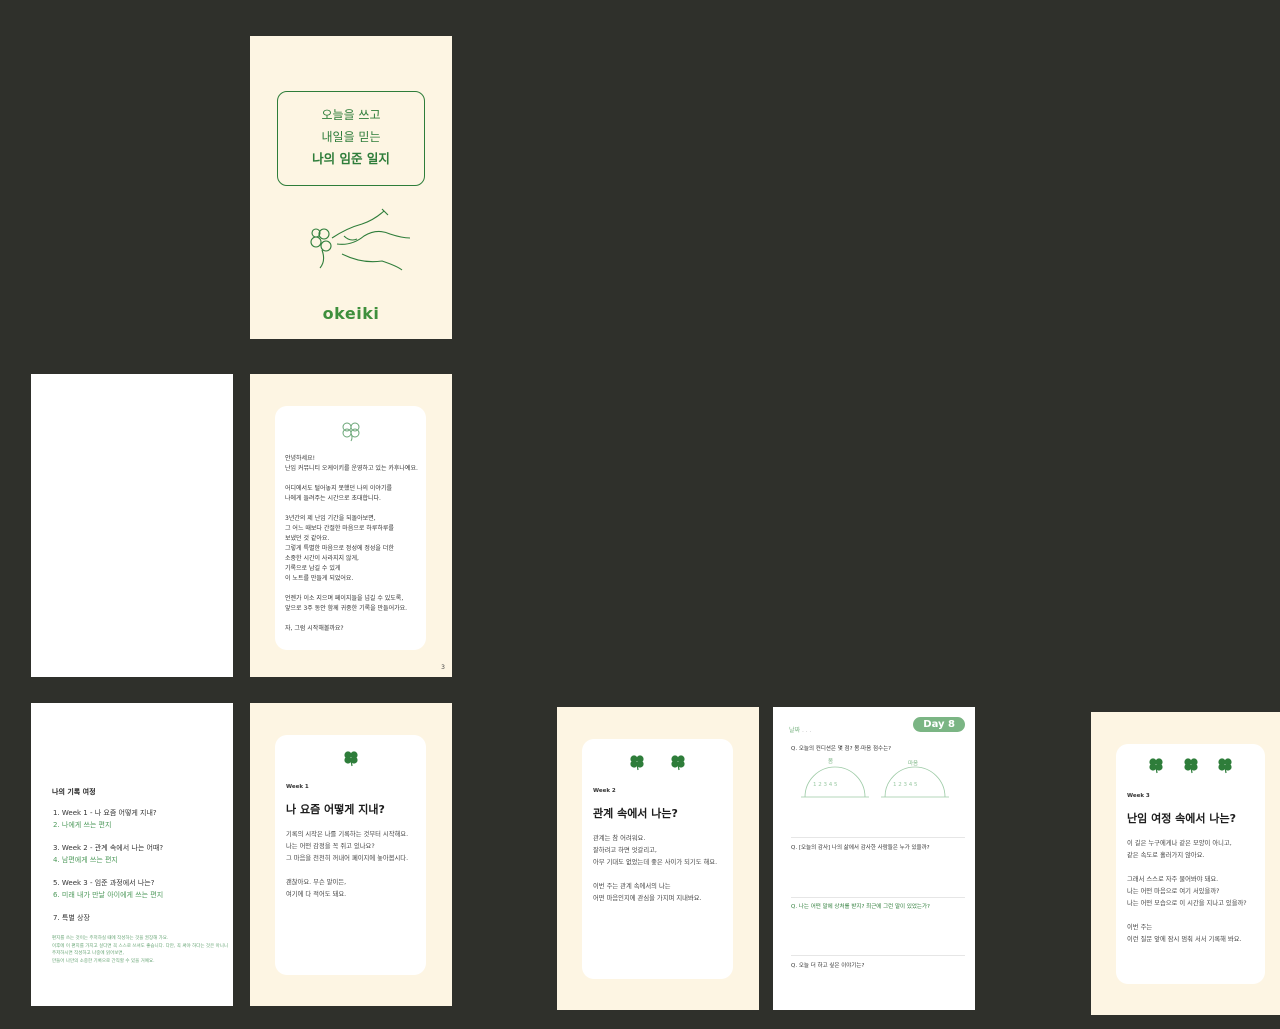 The image size is (1280, 1029). What do you see at coordinates (108, 918) in the screenshot?
I see `toc-item: 7. 특별 상장` at bounding box center [108, 918].